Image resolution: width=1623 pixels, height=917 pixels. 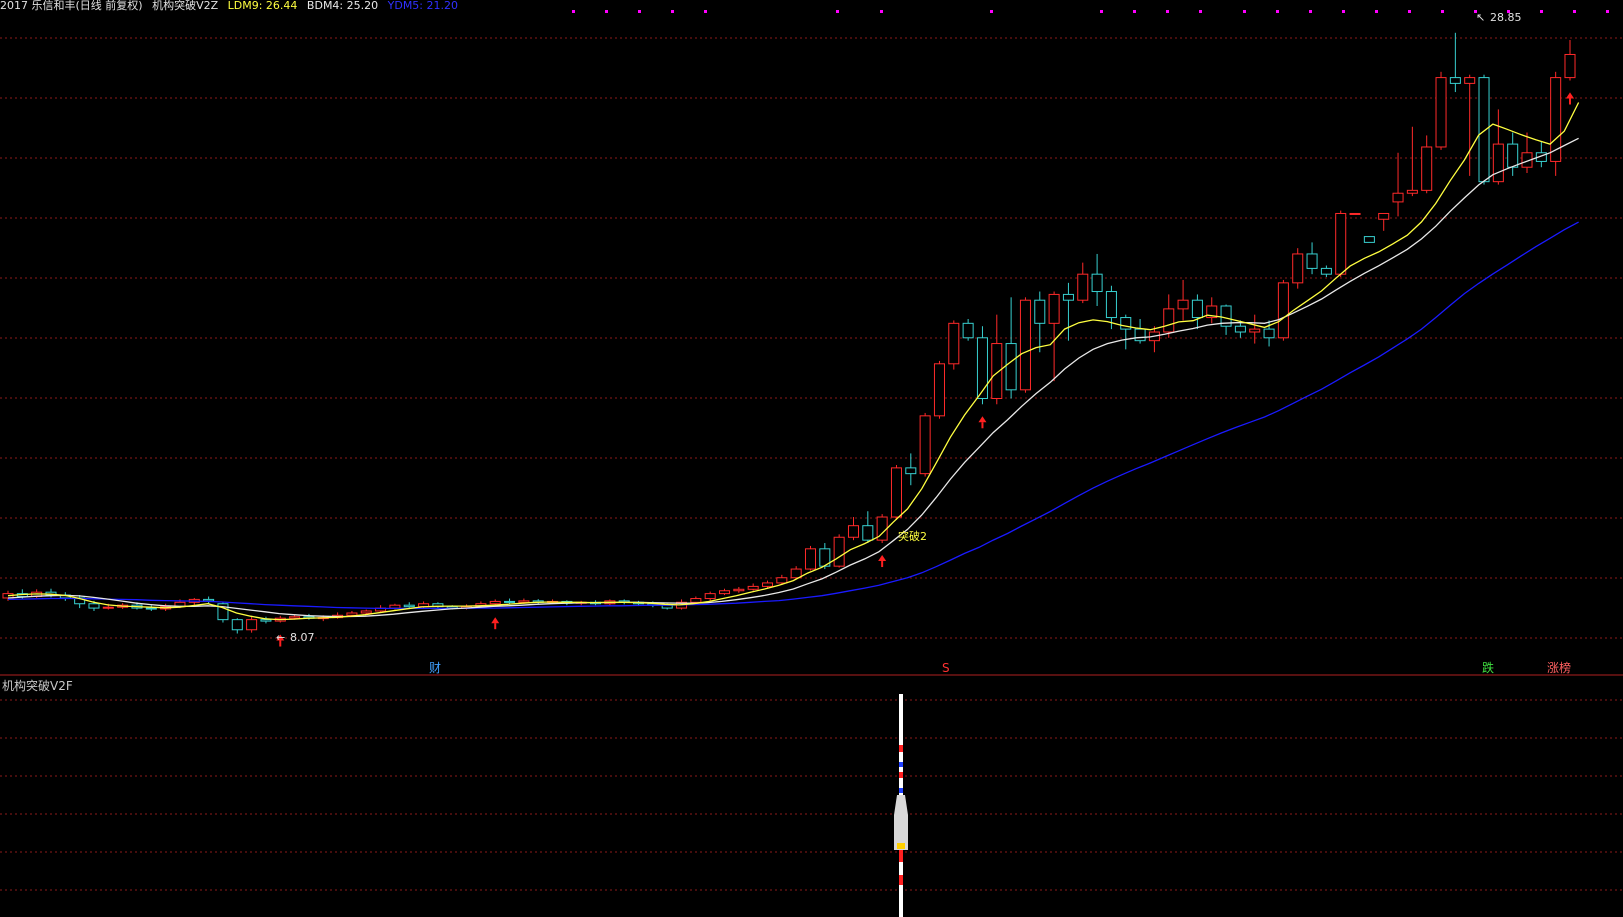 What do you see at coordinates (946, 668) in the screenshot?
I see `marker-s: S` at bounding box center [946, 668].